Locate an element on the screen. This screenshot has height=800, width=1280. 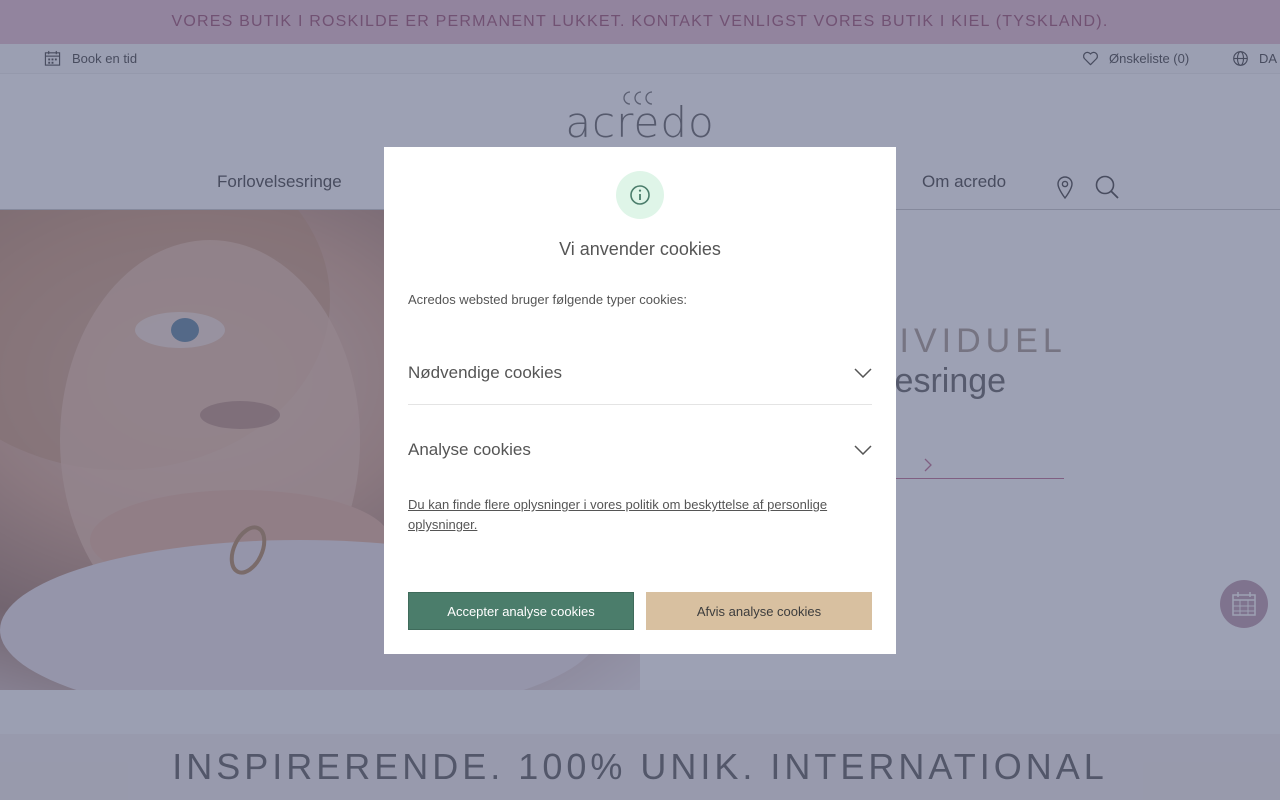
cookie-dialog-title: Vi anvender cookies is located at coordinates (640, 249).